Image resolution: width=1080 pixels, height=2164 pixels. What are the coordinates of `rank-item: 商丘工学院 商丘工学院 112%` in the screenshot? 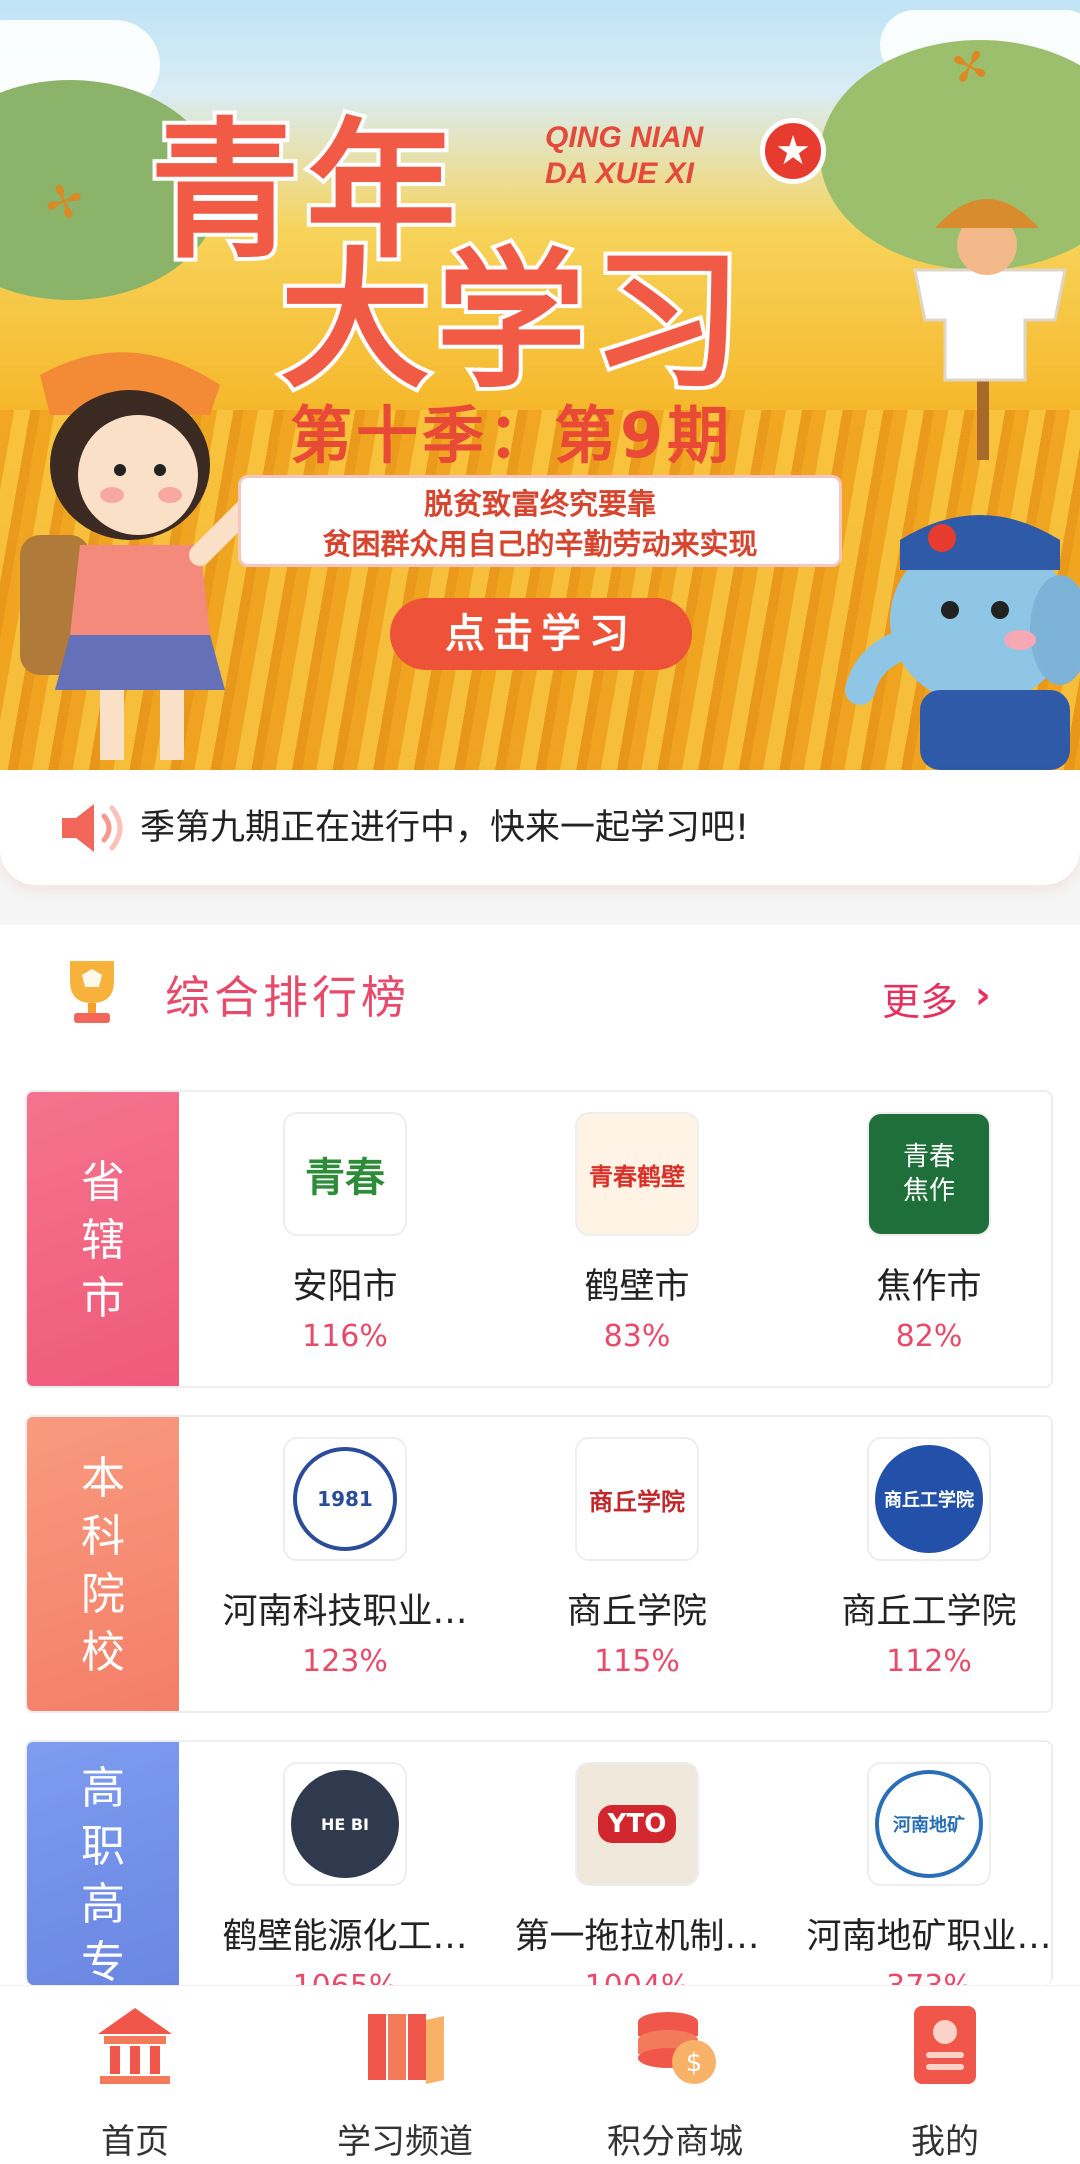 It's located at (917, 1572).